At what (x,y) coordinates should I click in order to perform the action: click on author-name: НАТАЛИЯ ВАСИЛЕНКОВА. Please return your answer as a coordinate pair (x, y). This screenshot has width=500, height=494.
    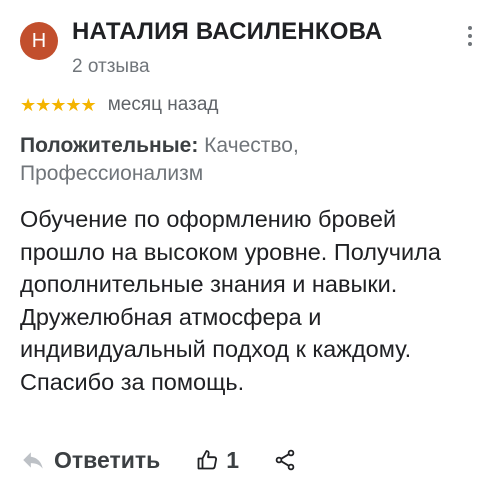
    Looking at the image, I should click on (227, 32).